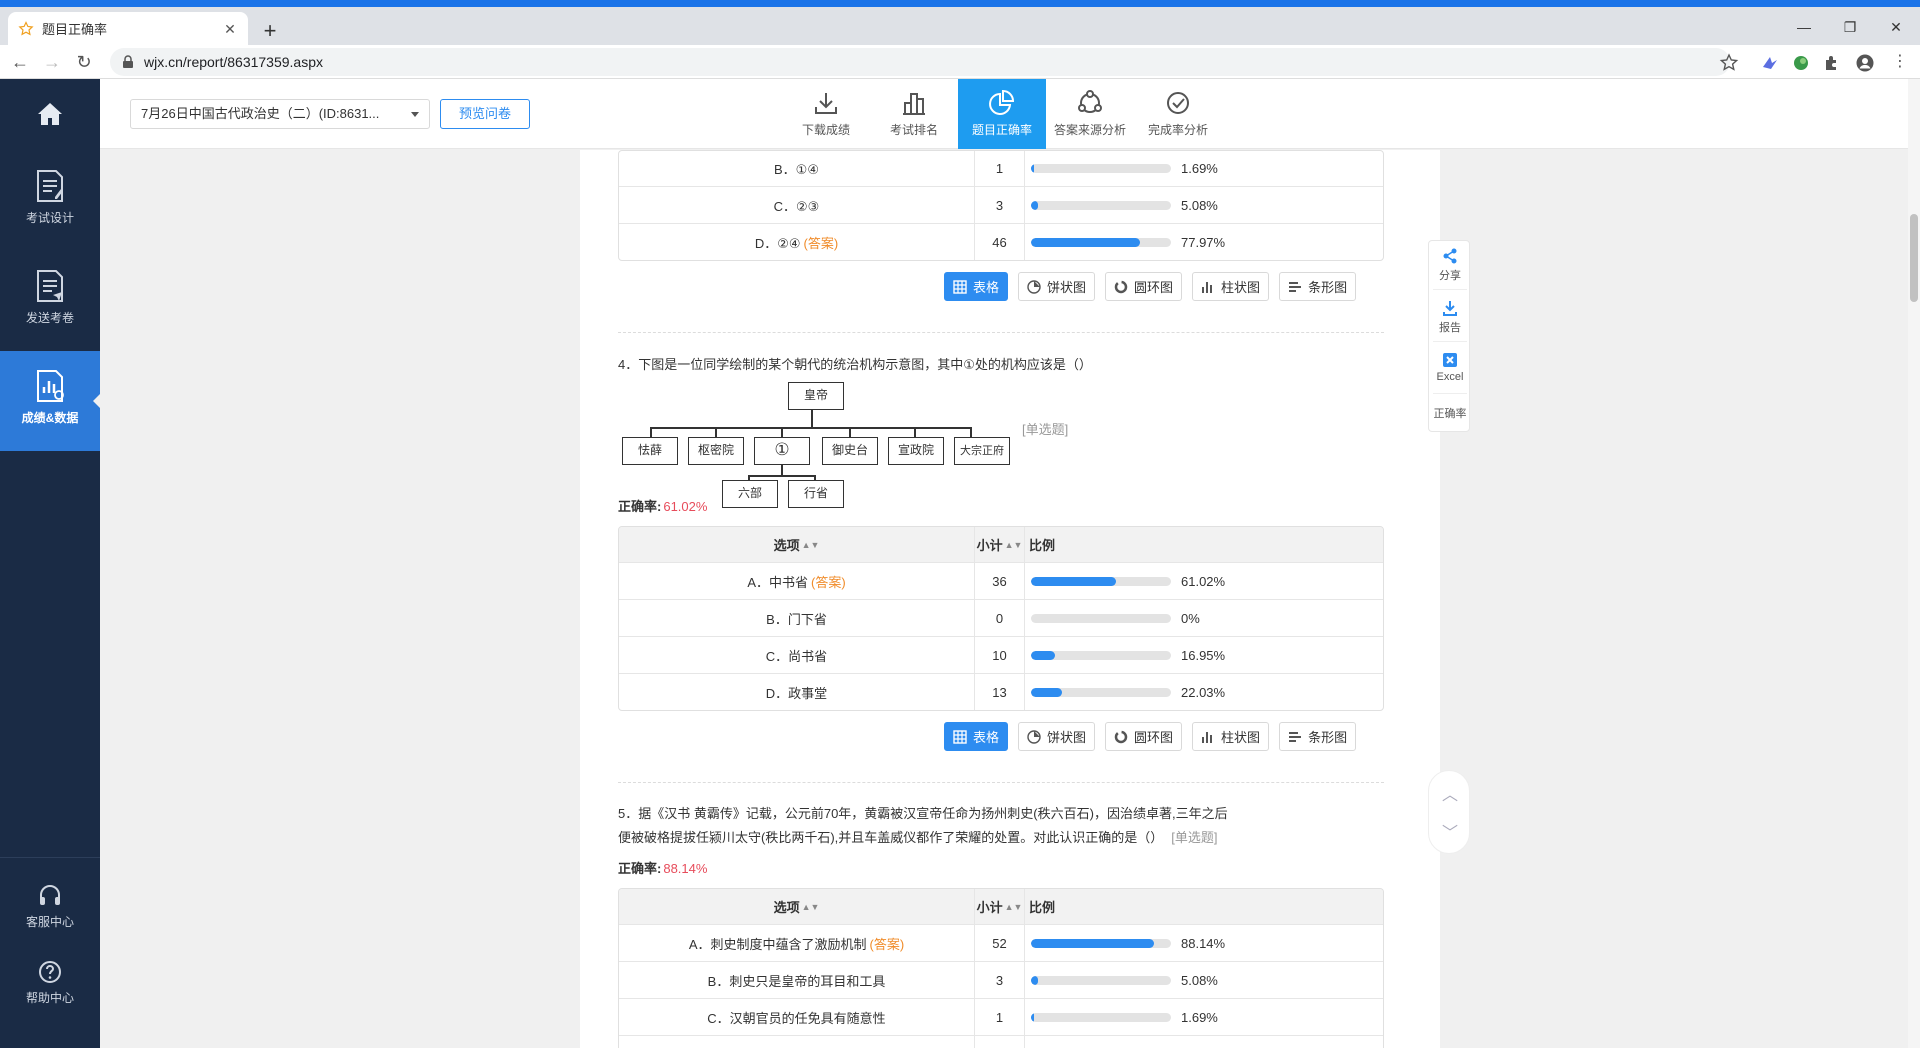 The width and height of the screenshot is (1920, 1048). I want to click on reload-icon: ↻, so click(84, 63).